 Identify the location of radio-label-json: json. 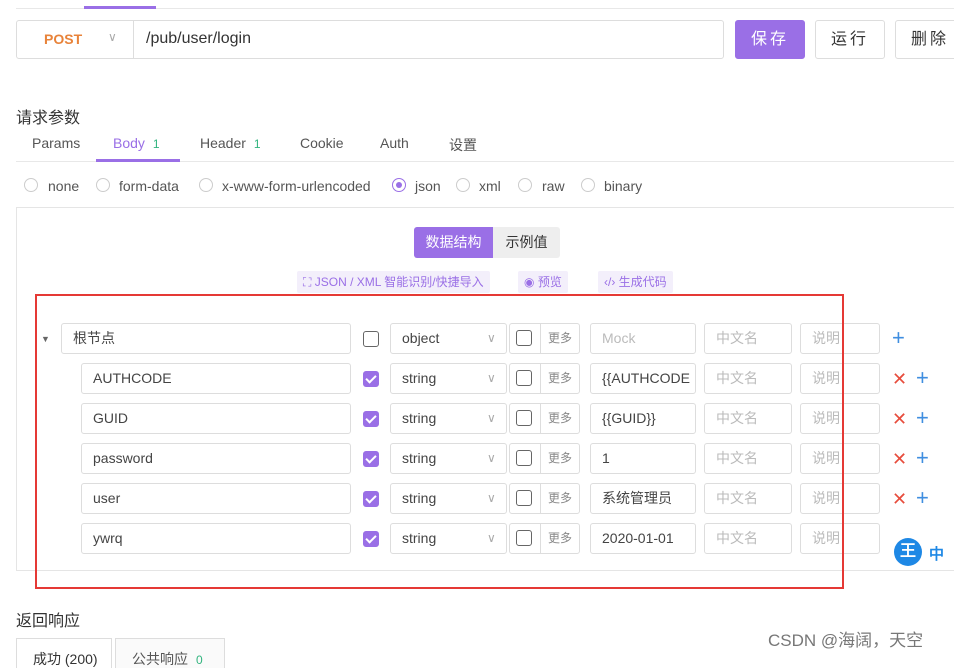
(428, 186).